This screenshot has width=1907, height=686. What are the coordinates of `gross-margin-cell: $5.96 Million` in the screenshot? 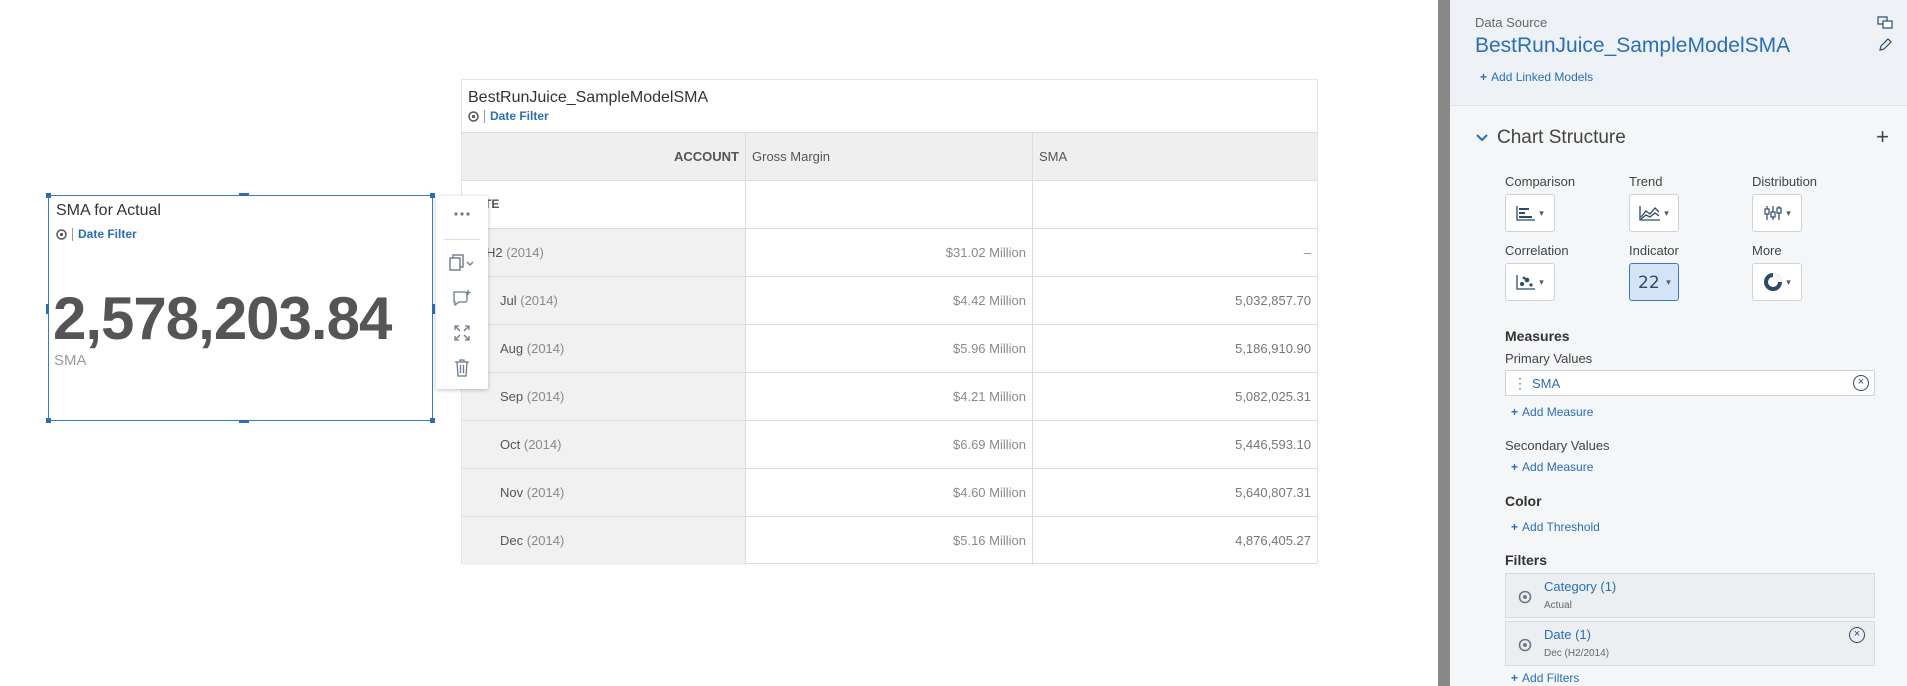 It's located at (889, 349).